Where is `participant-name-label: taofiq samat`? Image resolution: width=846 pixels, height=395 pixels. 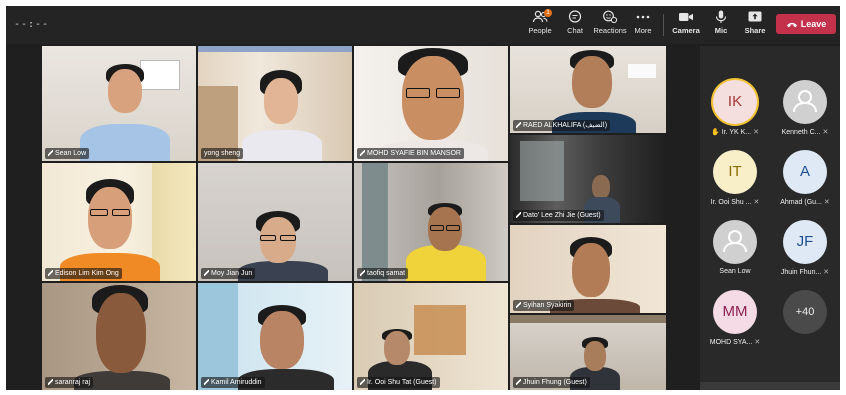
participant-name-label: taofiq samat is located at coordinates (383, 273).